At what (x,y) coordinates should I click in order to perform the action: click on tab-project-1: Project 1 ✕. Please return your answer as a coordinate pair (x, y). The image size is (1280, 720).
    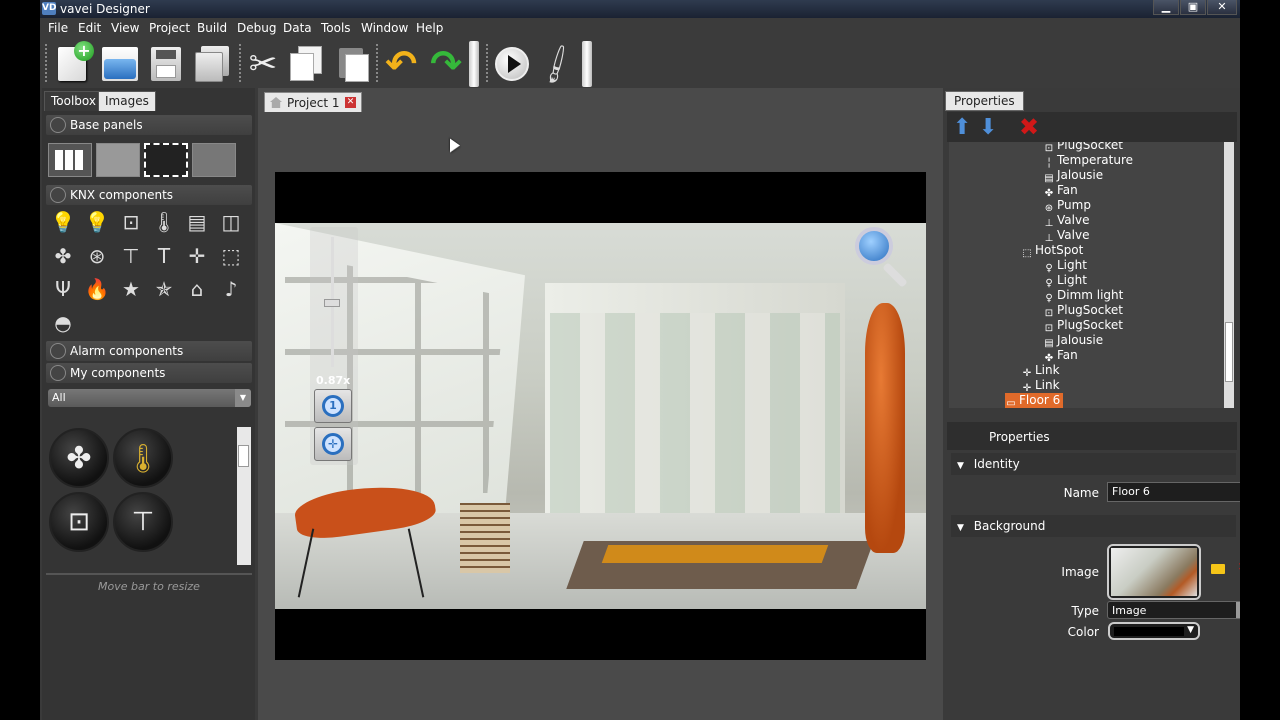
    Looking at the image, I should click on (313, 102).